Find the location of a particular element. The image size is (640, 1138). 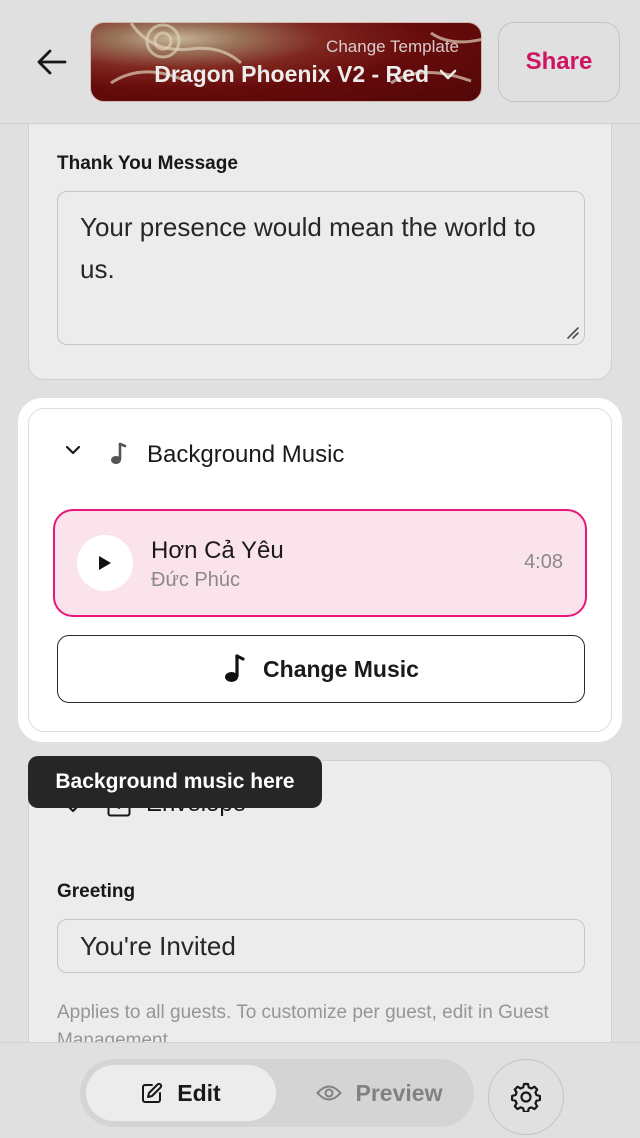

back-button is located at coordinates (52, 62).